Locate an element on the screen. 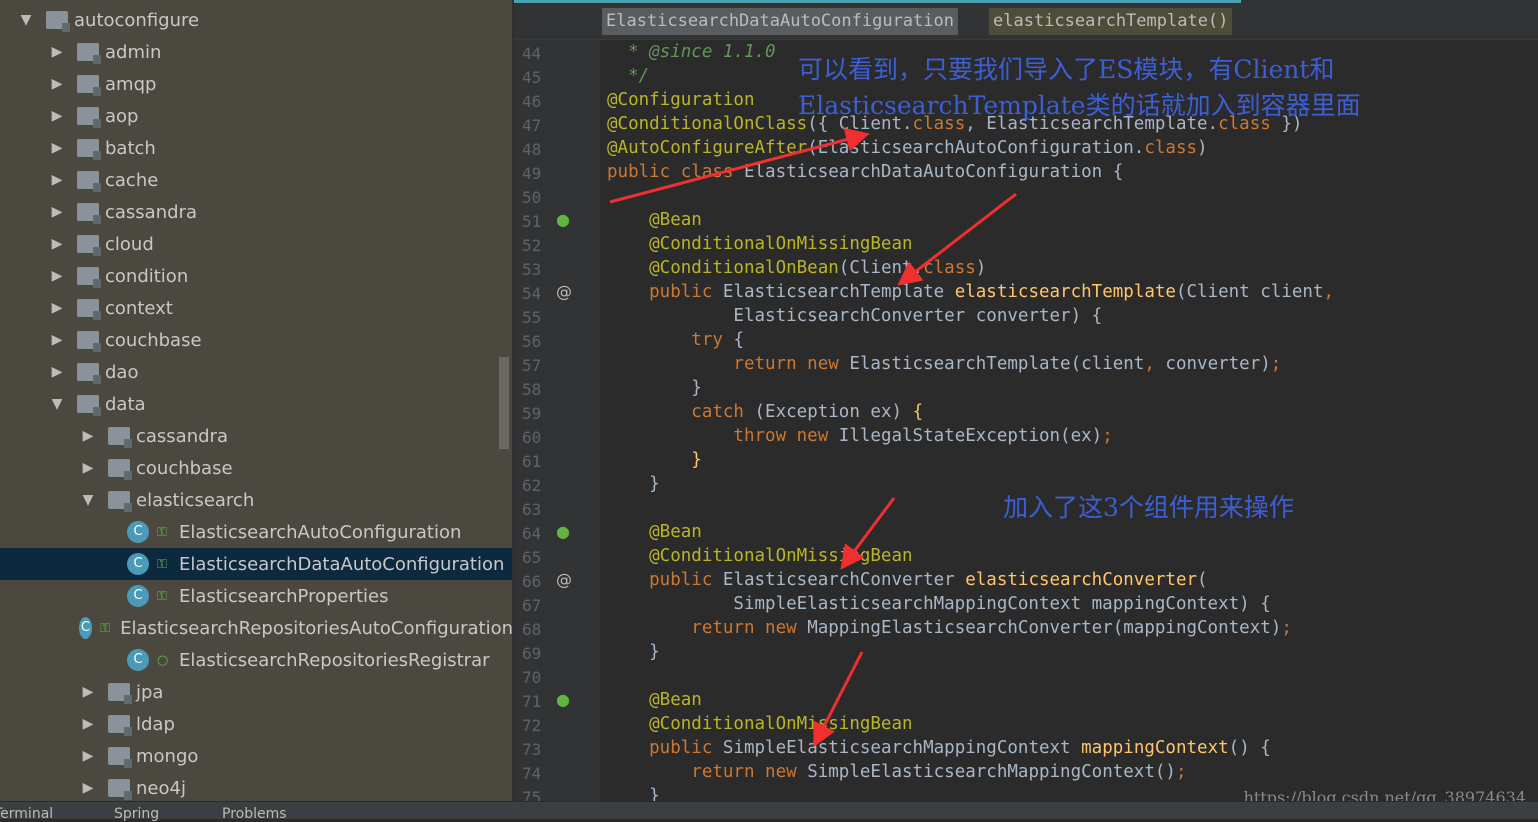 The image size is (1538, 822). breadcrumb-class: ElasticsearchDataAutoConfiguration is located at coordinates (780, 21).